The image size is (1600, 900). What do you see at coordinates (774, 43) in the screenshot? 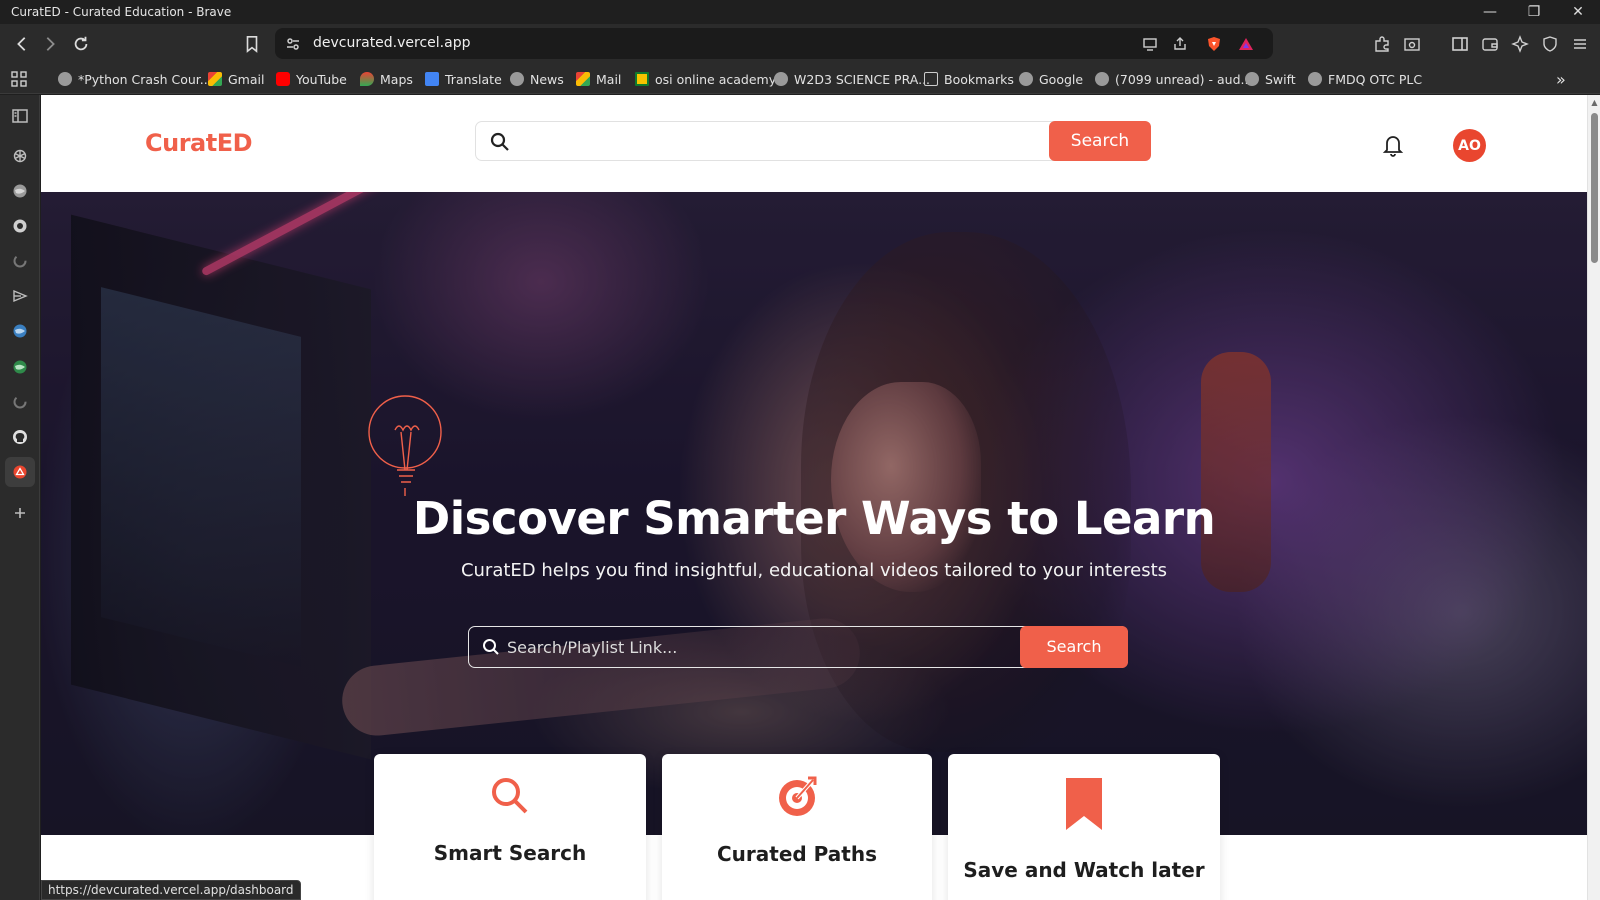
I see `address-bar: devcurated.vercel.app` at bounding box center [774, 43].